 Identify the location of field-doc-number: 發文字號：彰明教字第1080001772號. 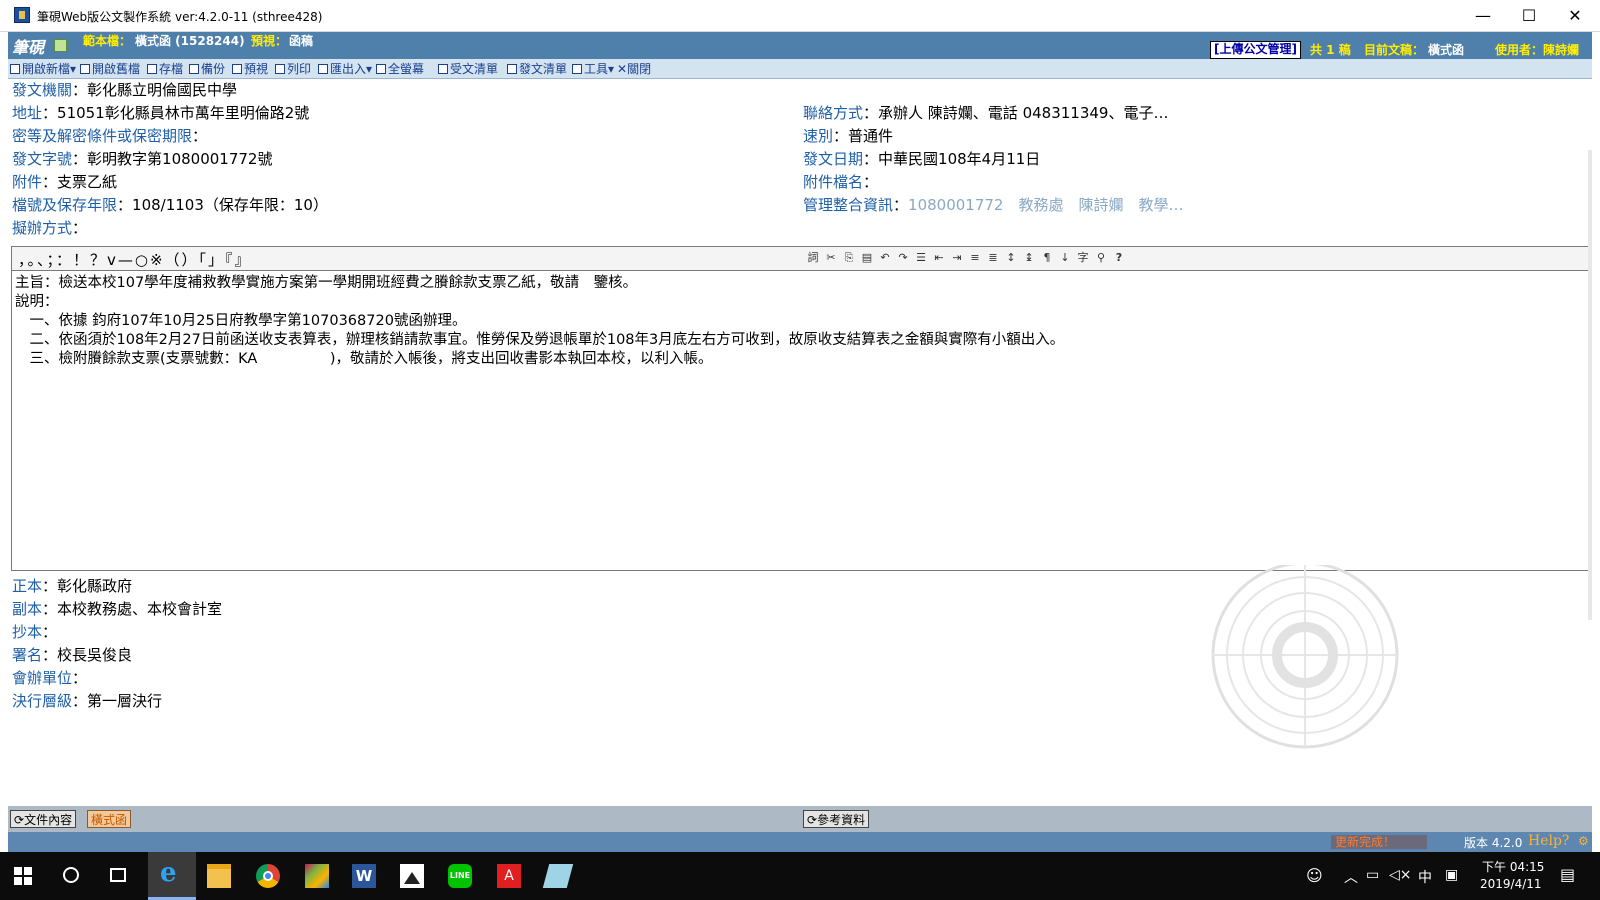
(142, 159).